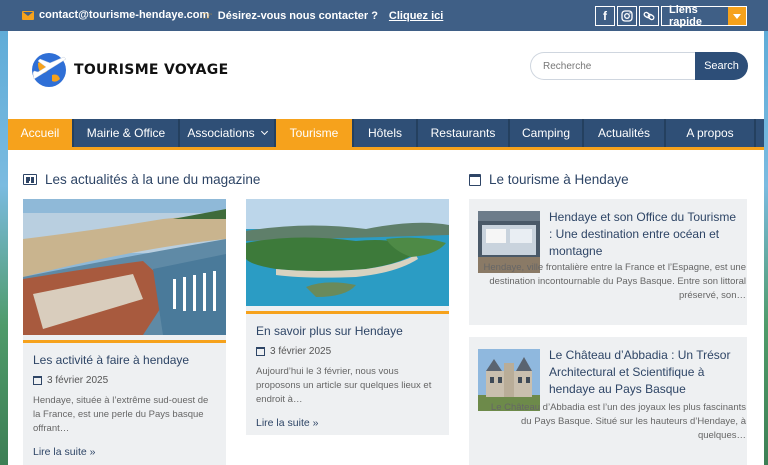  What do you see at coordinates (49, 70) in the screenshot?
I see `globe-plane-logo-icon` at bounding box center [49, 70].